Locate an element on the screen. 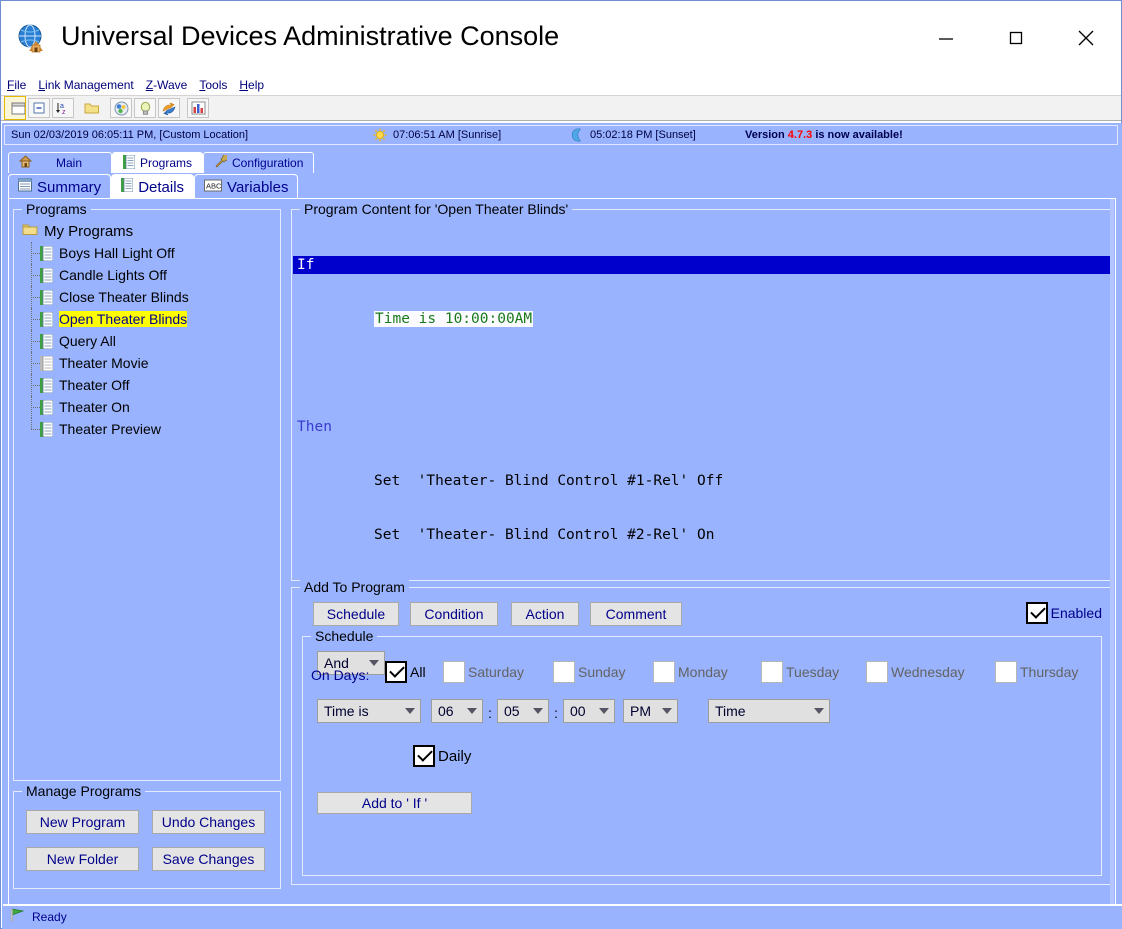  window-controls is located at coordinates (1016, 38).